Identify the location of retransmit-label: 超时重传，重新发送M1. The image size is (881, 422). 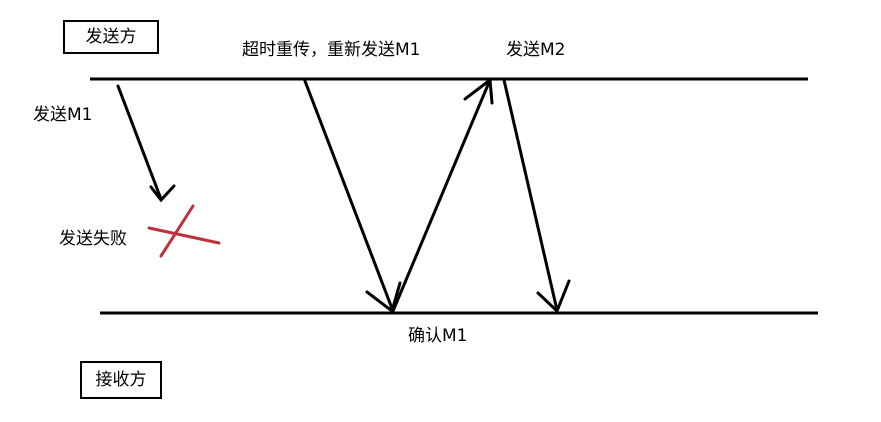
(331, 50).